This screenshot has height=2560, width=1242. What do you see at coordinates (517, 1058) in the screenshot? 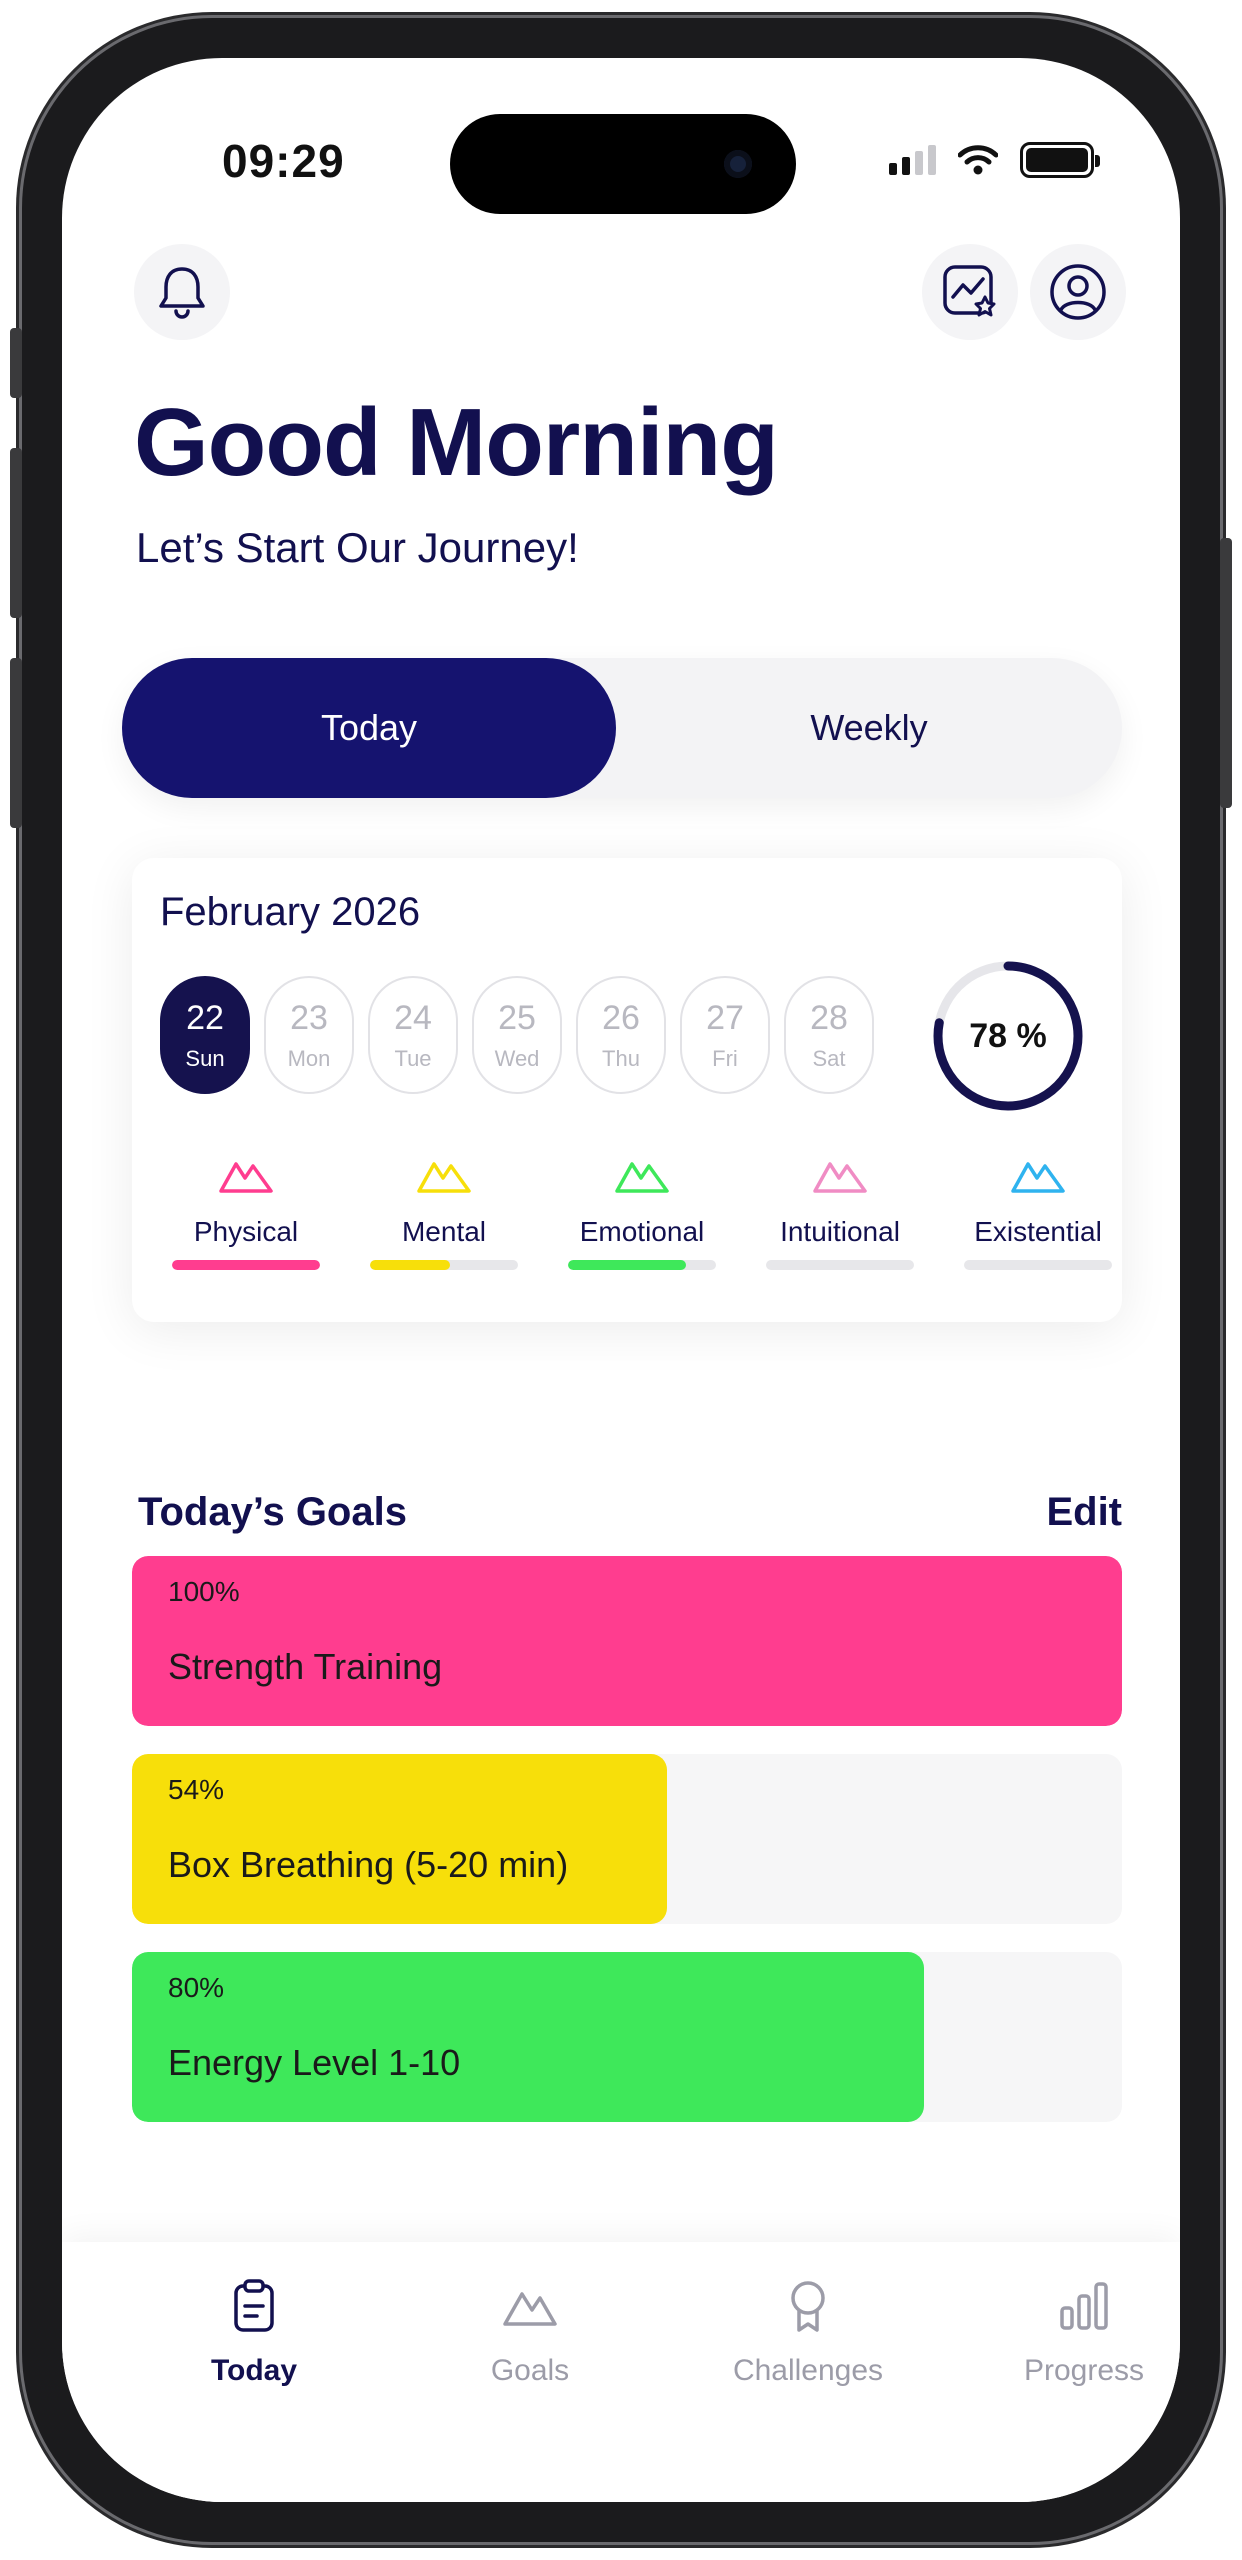
I see `day-name: Wed` at bounding box center [517, 1058].